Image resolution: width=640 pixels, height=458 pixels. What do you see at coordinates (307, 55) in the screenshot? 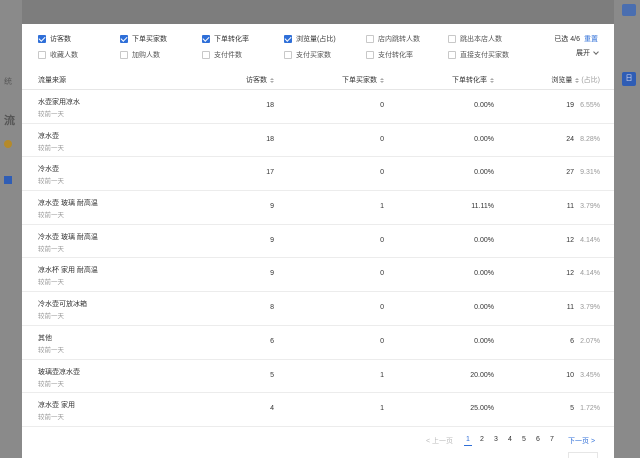
I see `filter-paid-buyers: 支付买家数` at bounding box center [307, 55].